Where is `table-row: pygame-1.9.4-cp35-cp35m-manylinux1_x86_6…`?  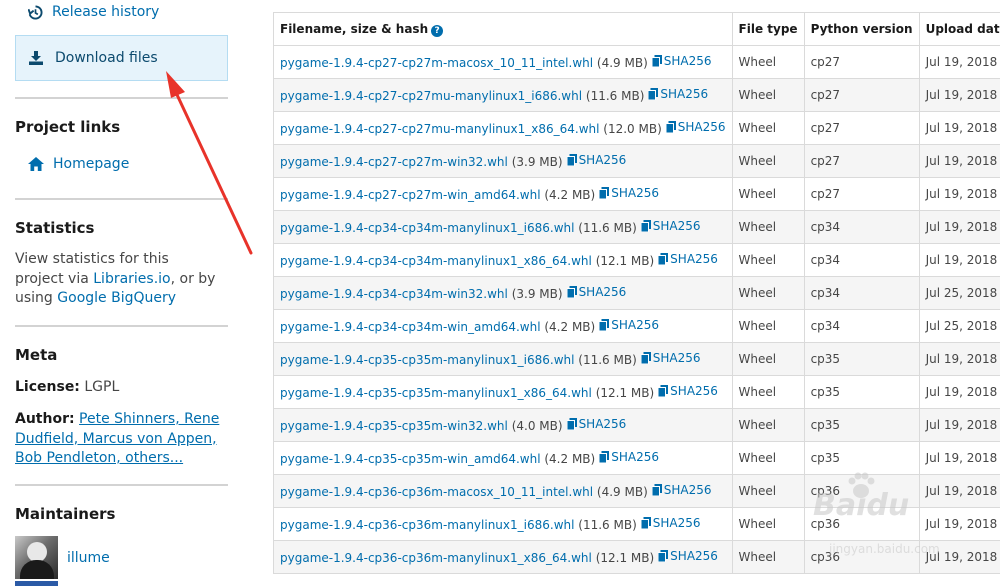
table-row: pygame-1.9.4-cp35-cp35m-manylinux1_x86_6… is located at coordinates (636, 392).